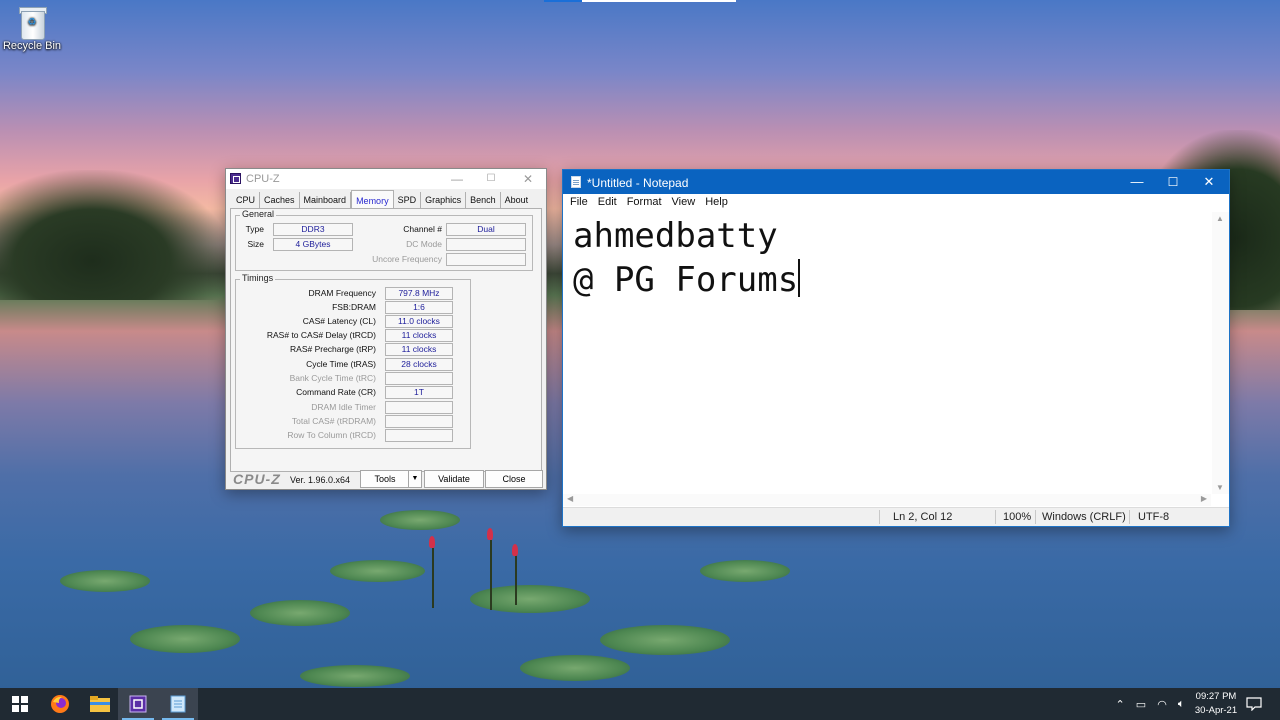 The height and width of the screenshot is (720, 1280). I want to click on notepad-app-icon, so click(576, 182).